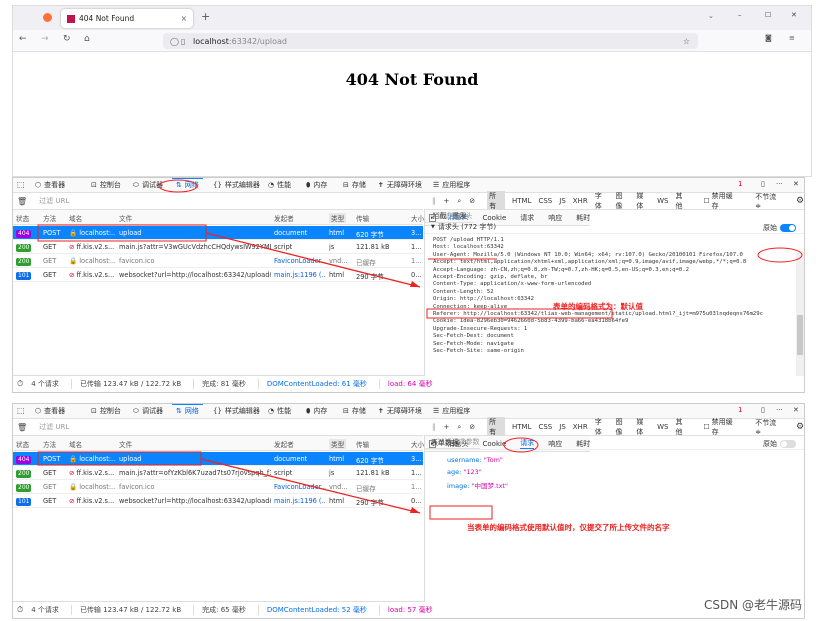 This screenshot has height=621, width=822. I want to click on annotation-box-image-field, so click(461, 512).